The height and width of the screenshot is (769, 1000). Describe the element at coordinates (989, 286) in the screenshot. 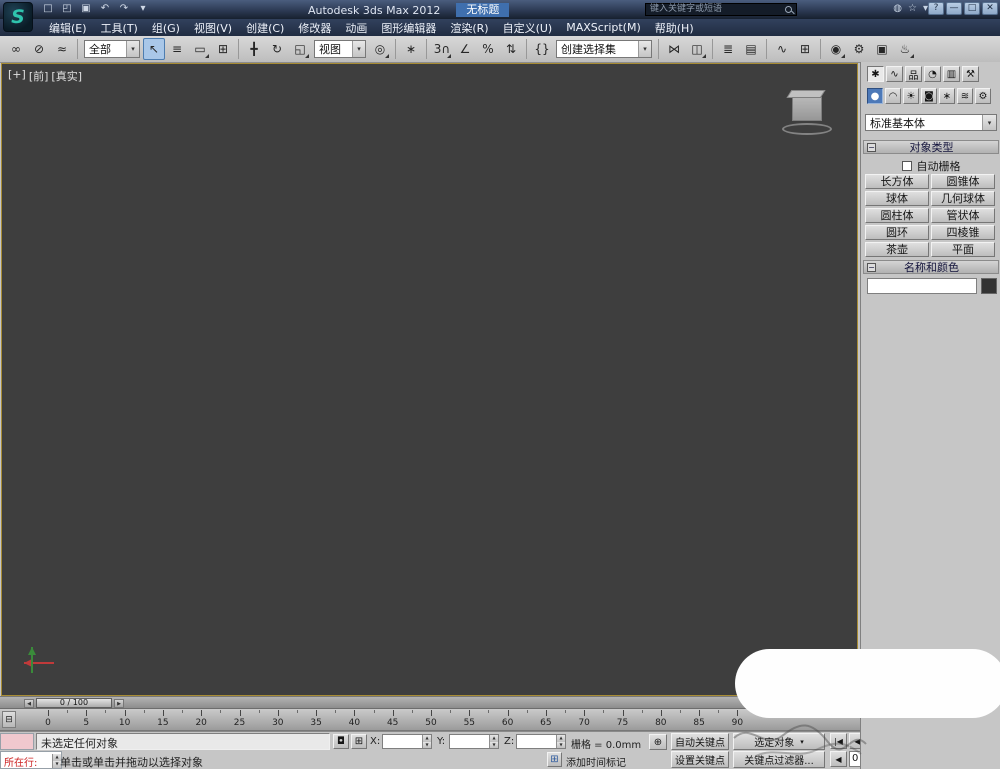

I see `object-color-swatch` at that location.